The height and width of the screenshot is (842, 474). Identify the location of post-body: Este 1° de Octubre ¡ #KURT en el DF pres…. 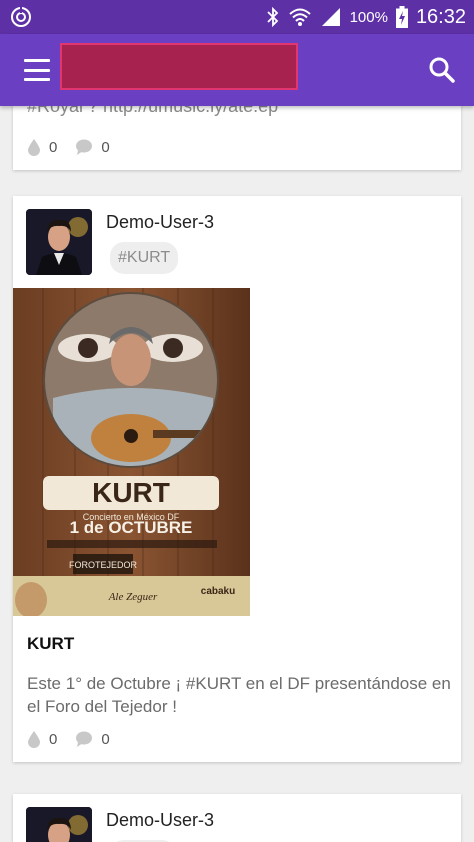
(239, 695).